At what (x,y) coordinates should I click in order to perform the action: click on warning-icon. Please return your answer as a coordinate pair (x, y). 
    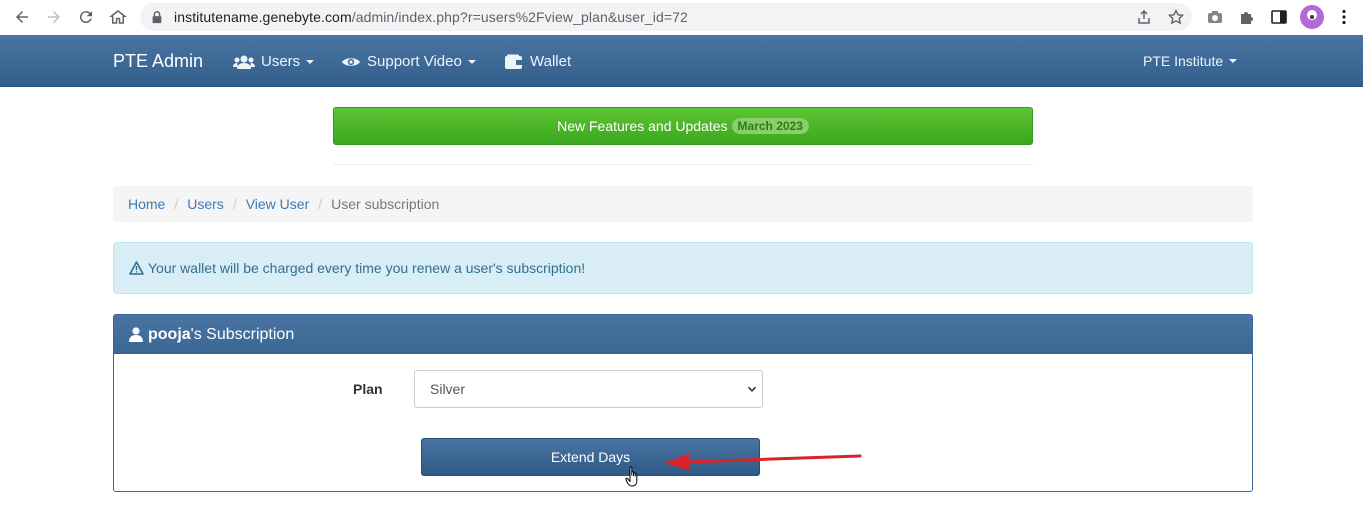
    Looking at the image, I should click on (136, 268).